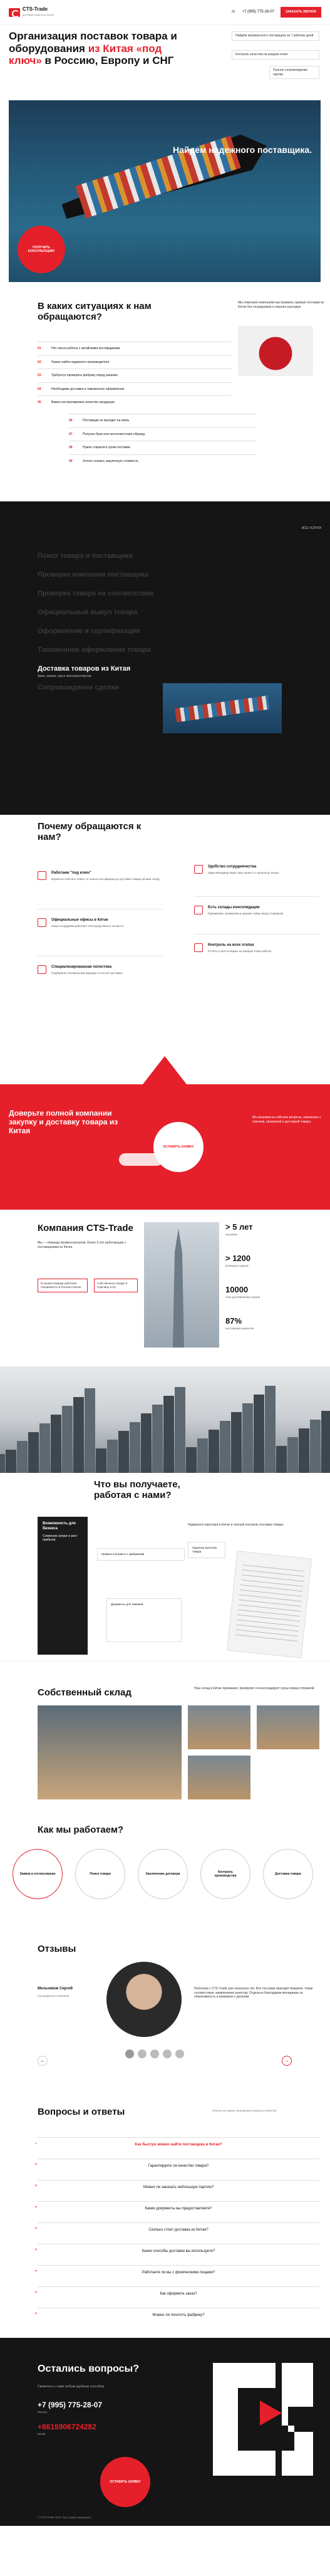 This screenshot has height=2576, width=330. Describe the element at coordinates (163, 461) in the screenshot. I see `situation-row: 09 Хотите снизить закупочную стоимость` at that location.